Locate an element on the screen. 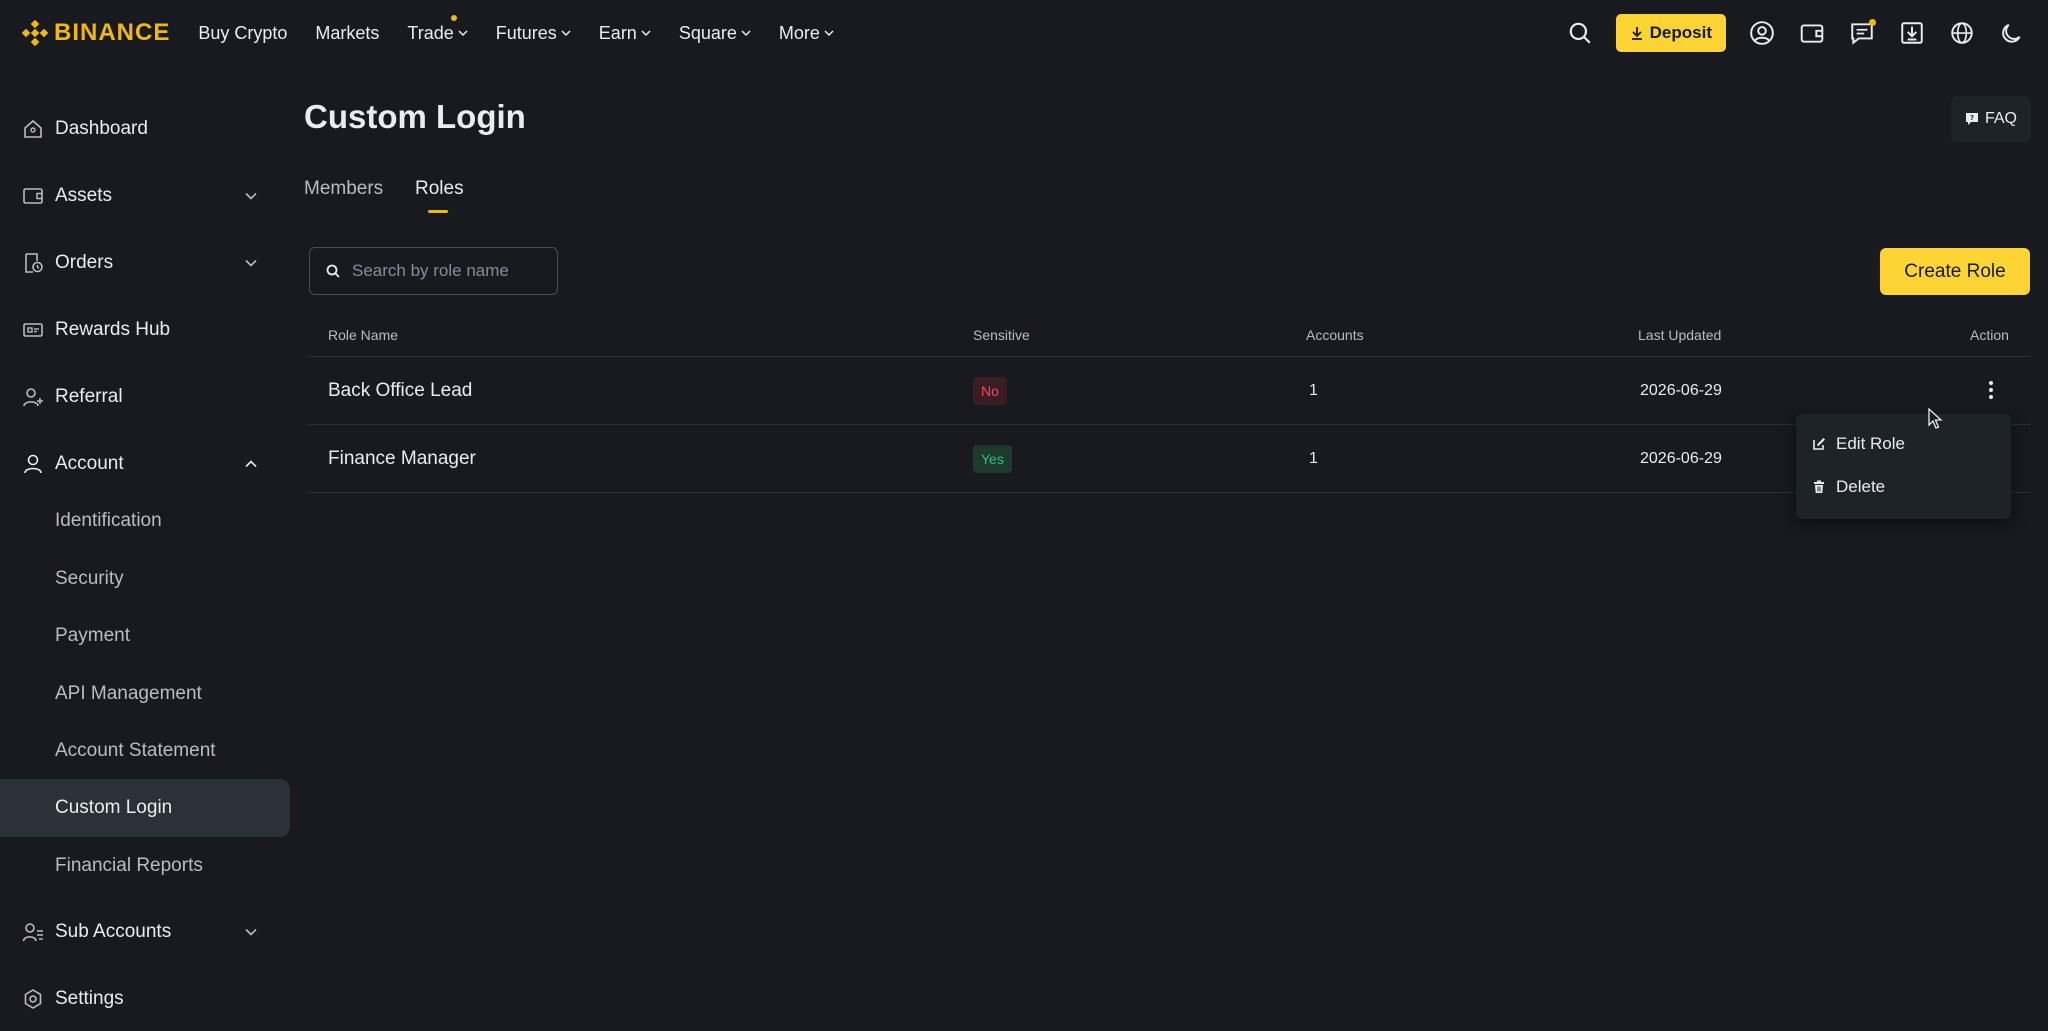 This screenshot has height=1031, width=2048. role-name-cell: Back Office Lead is located at coordinates (400, 390).